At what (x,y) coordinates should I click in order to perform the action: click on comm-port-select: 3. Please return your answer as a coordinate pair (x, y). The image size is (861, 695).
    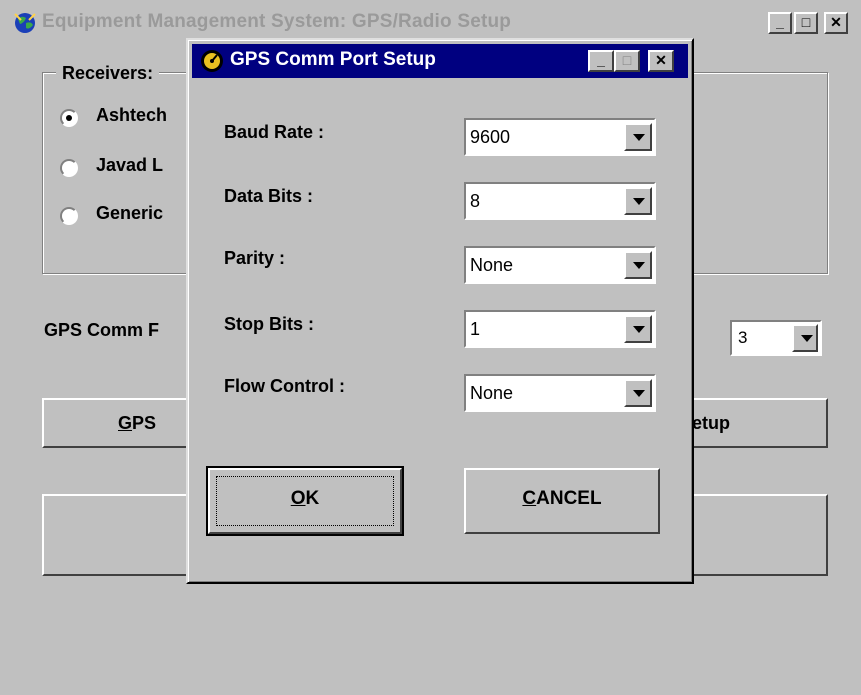
    Looking at the image, I should click on (776, 338).